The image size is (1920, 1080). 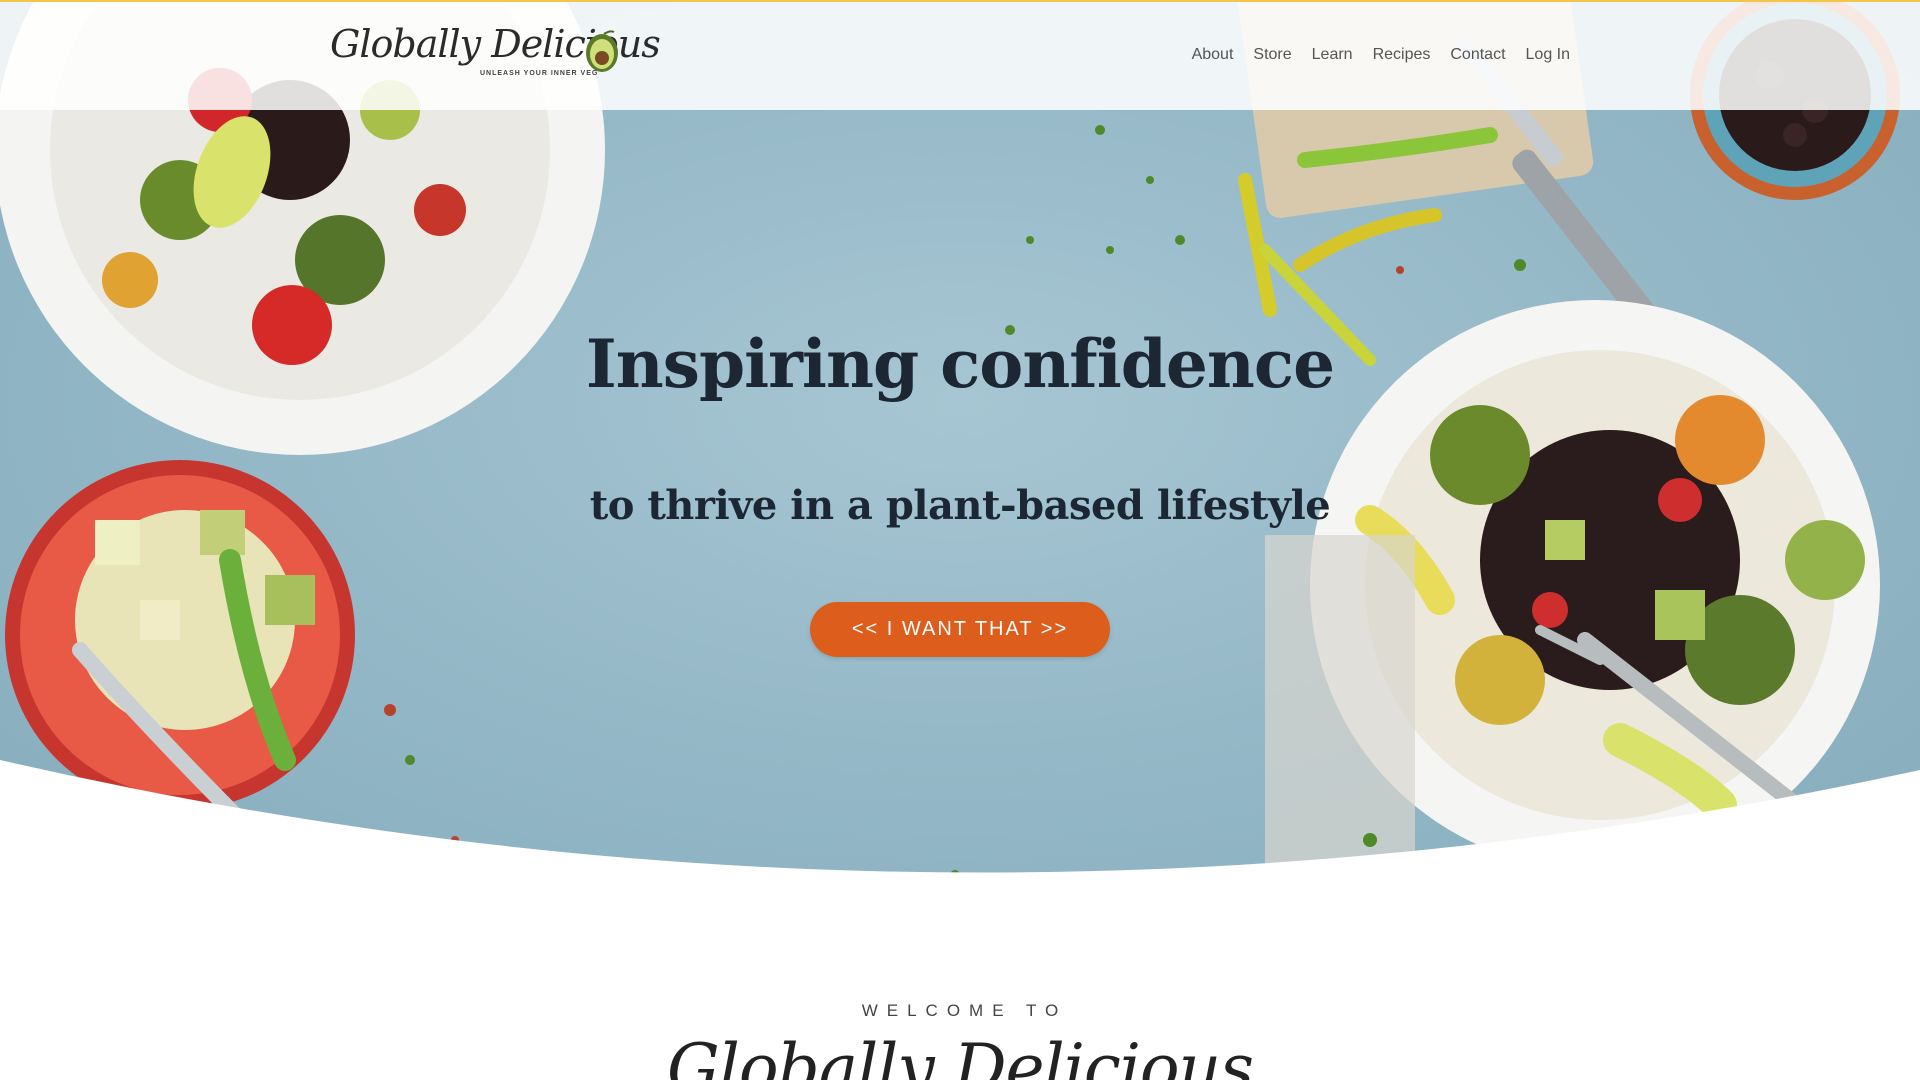 I want to click on hero-title: Inspiring confidence, so click(x=960, y=364).